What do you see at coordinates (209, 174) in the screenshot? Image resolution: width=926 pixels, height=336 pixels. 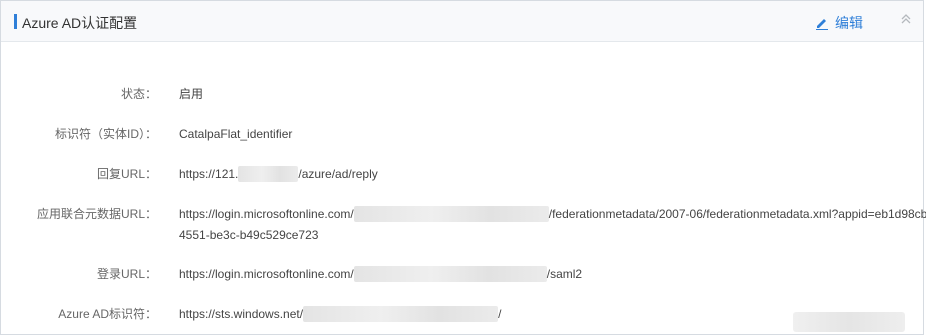 I see `reply-url-prefix: https://121.` at bounding box center [209, 174].